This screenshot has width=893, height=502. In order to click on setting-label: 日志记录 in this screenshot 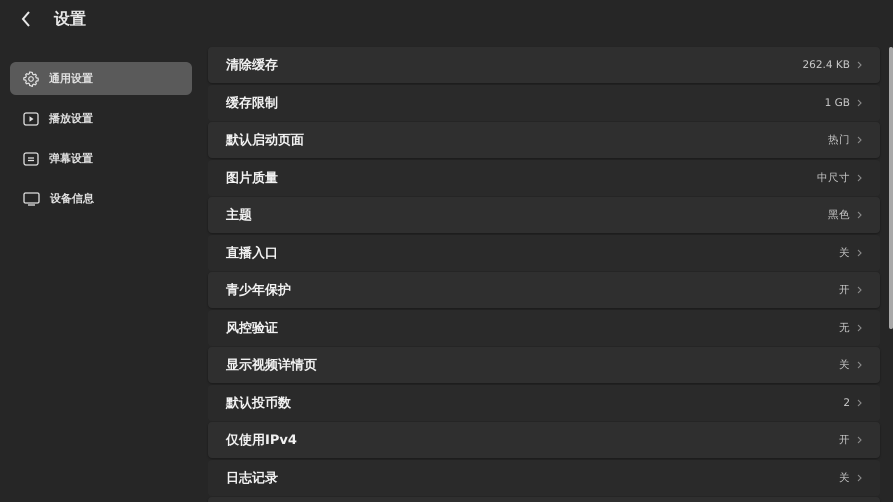, I will do `click(252, 478)`.